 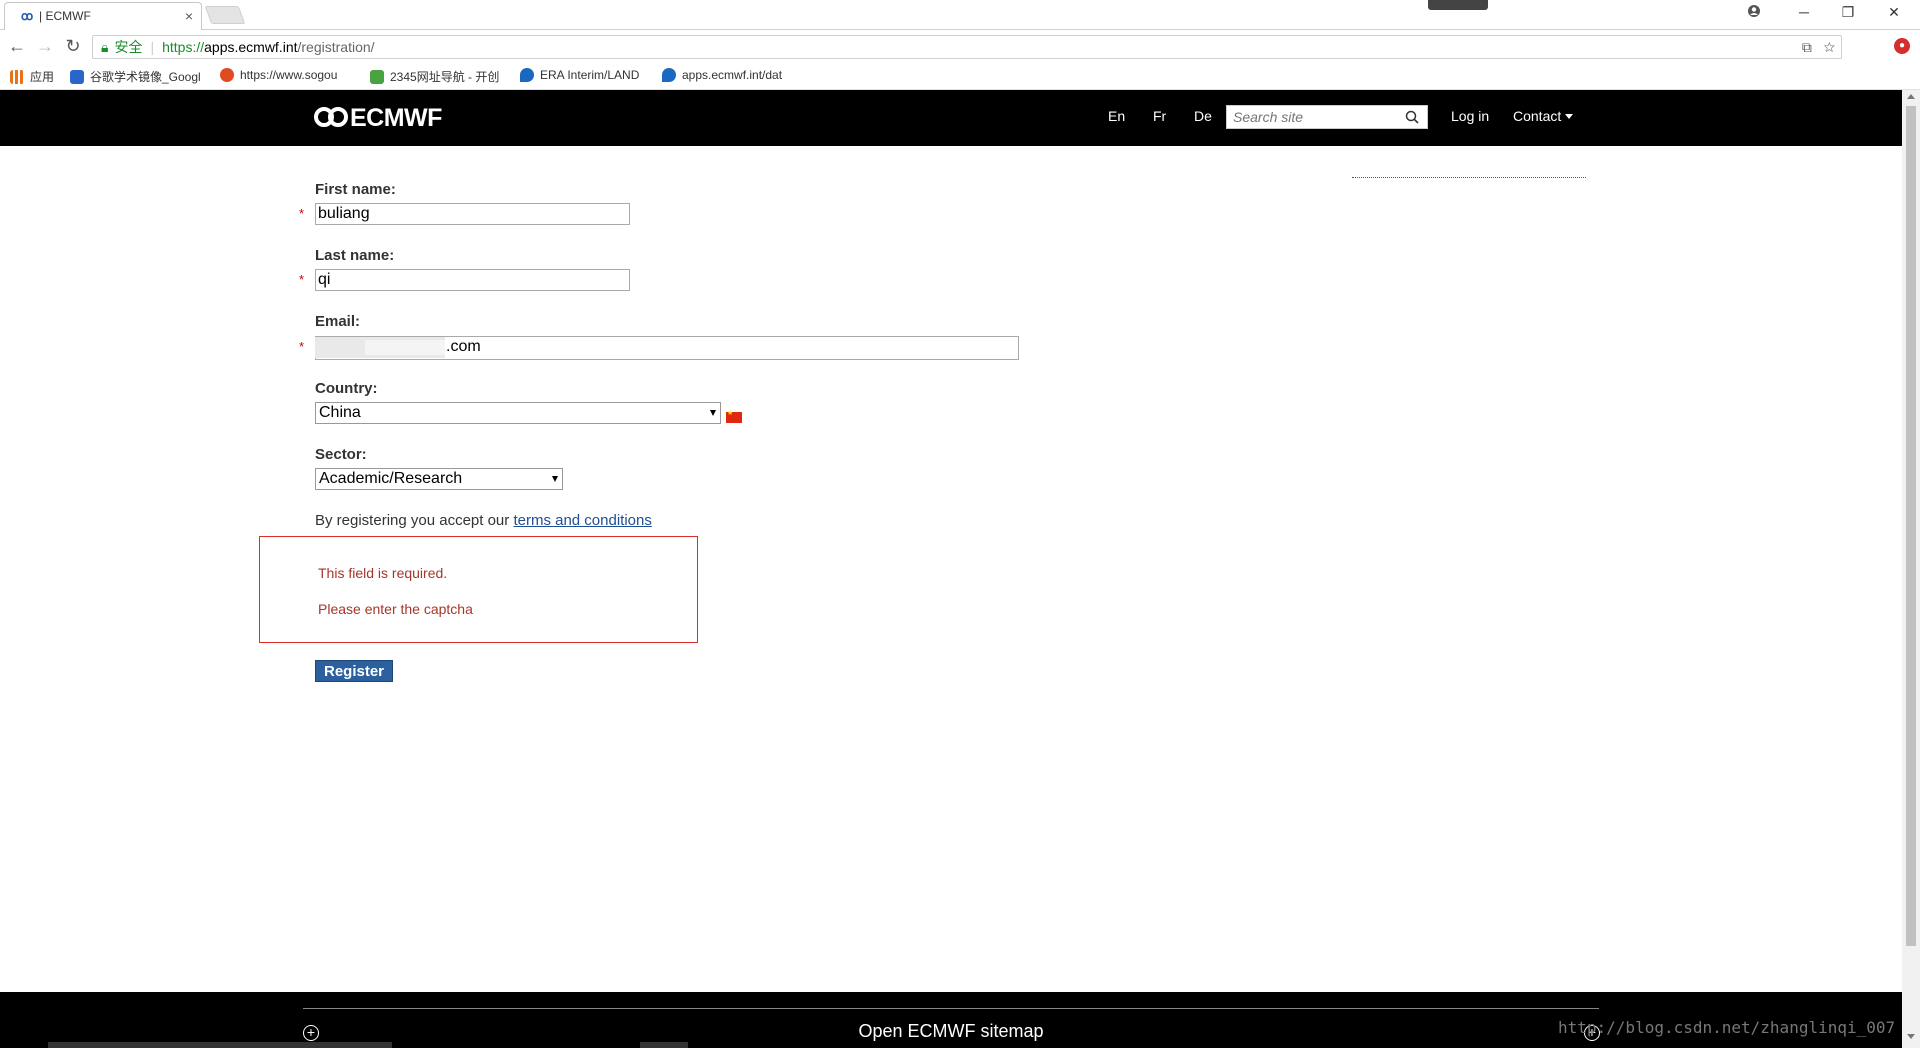 What do you see at coordinates (1911, 526) in the screenshot?
I see `scroll-thumb` at bounding box center [1911, 526].